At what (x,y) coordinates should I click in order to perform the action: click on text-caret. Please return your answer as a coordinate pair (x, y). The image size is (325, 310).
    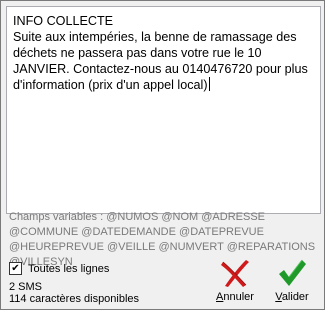
    Looking at the image, I should click on (209, 84).